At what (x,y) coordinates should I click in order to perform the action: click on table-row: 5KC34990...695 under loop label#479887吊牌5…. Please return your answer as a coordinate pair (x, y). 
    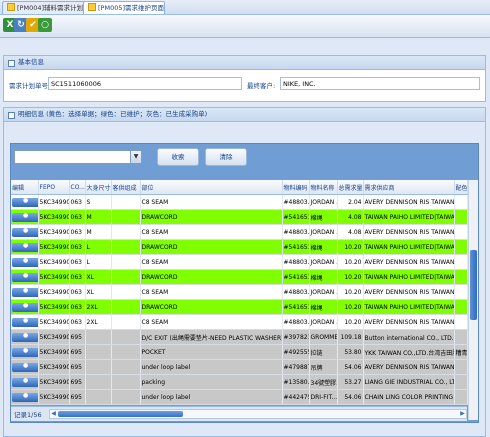
    Looking at the image, I should click on (239, 367).